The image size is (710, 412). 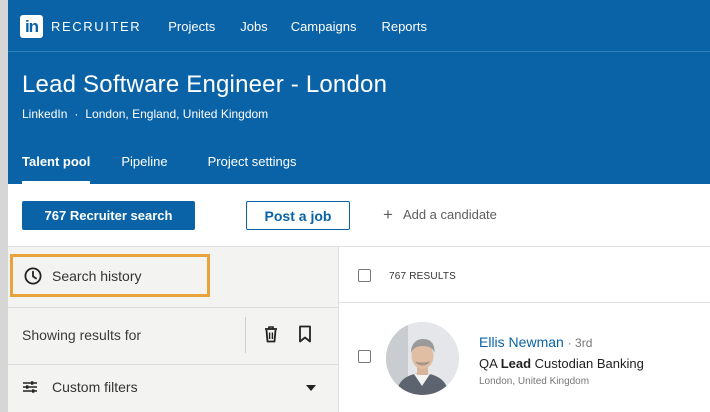 I want to click on custom-filters-toggle: Custom filters, so click(x=95, y=387).